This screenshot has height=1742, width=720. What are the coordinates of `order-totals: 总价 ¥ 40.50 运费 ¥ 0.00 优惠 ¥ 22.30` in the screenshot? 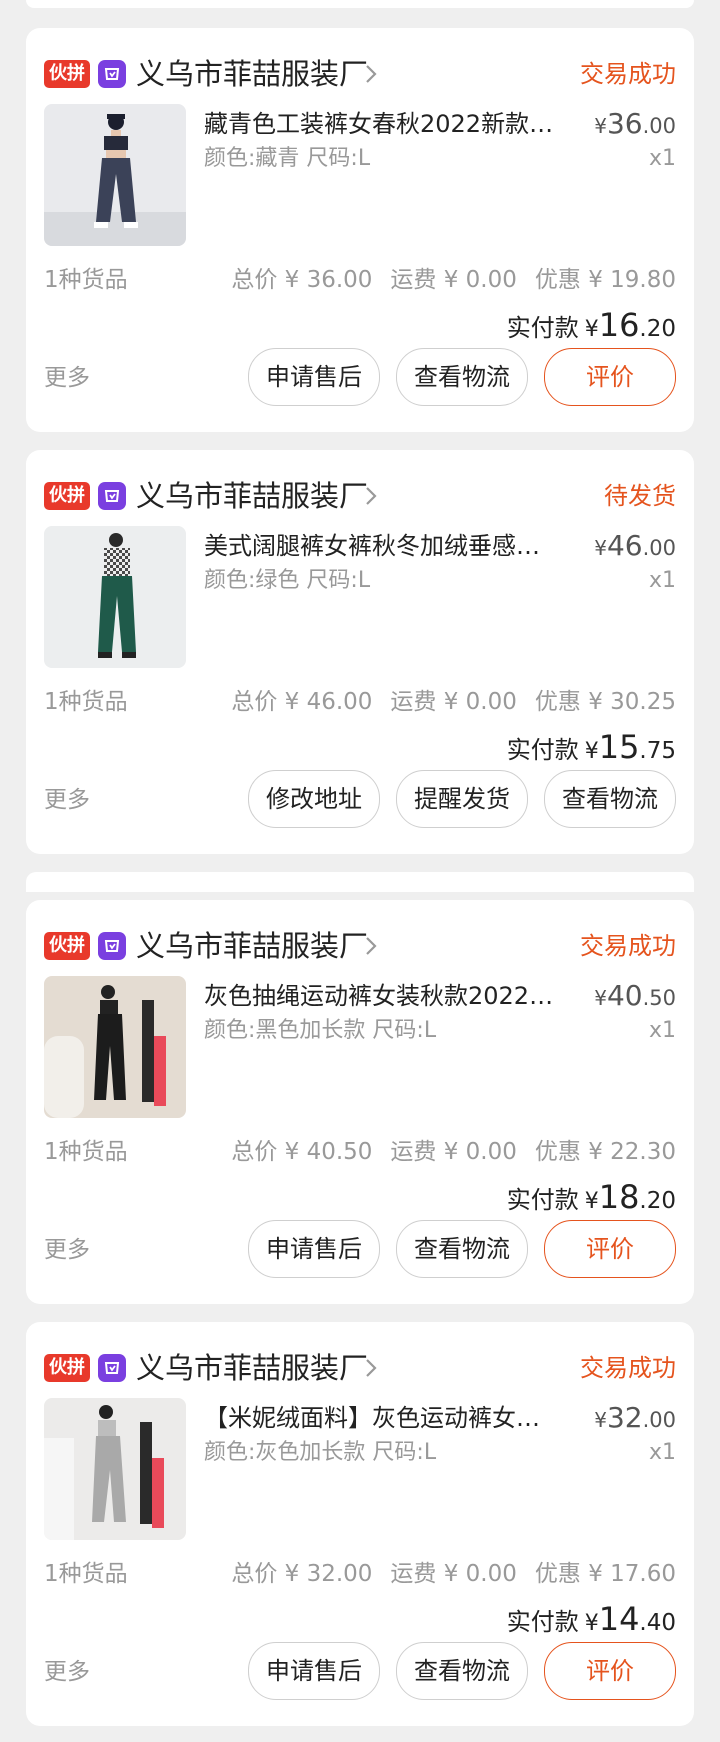 It's located at (453, 1152).